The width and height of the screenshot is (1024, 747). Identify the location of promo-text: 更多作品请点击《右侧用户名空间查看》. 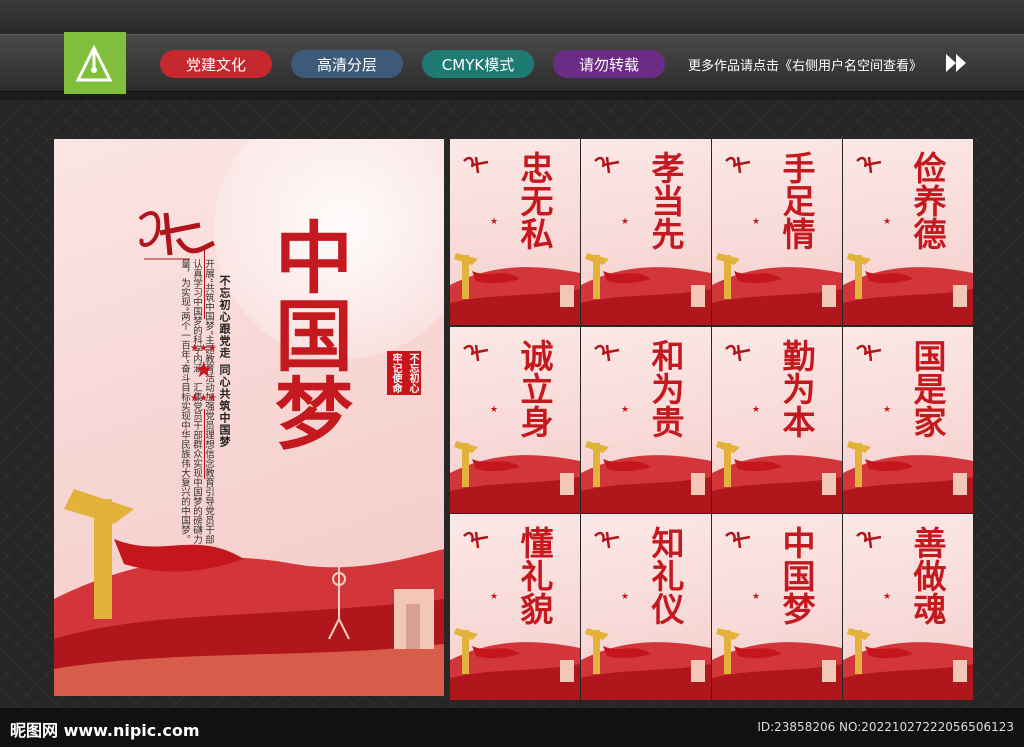
(805, 64).